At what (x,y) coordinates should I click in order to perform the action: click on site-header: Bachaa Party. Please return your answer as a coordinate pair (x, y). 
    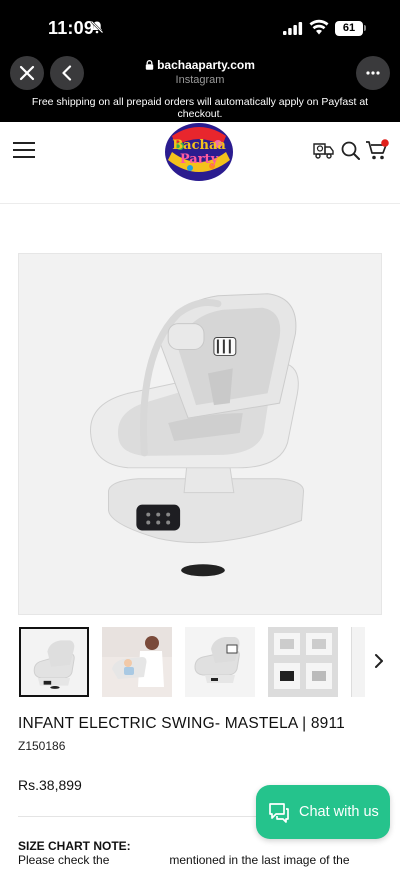
    Looking at the image, I should click on (200, 163).